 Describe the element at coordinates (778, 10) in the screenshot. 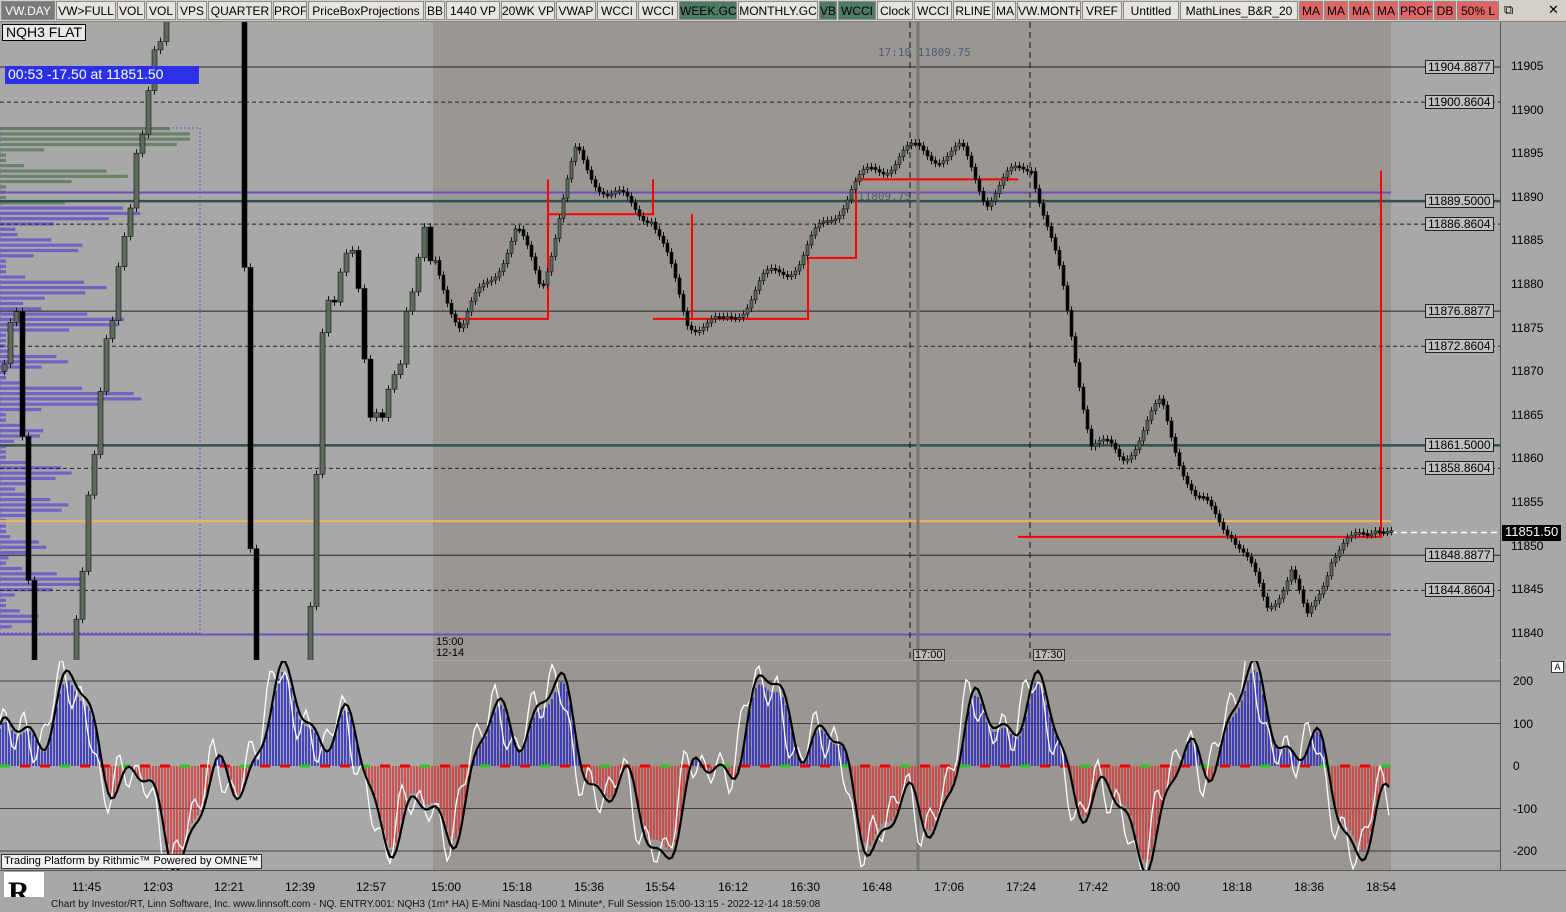

I see `toolbar-button-monthly-gc: MONTHLY.GC` at that location.